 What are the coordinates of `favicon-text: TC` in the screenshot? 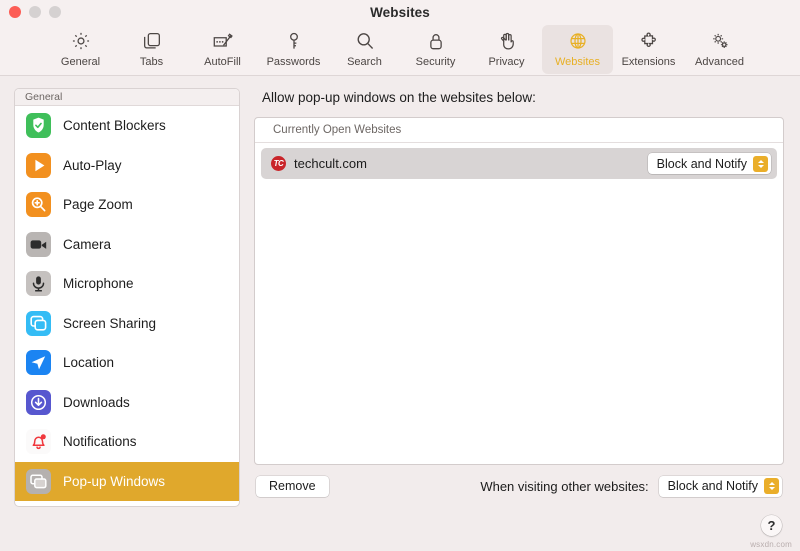 It's located at (278, 163).